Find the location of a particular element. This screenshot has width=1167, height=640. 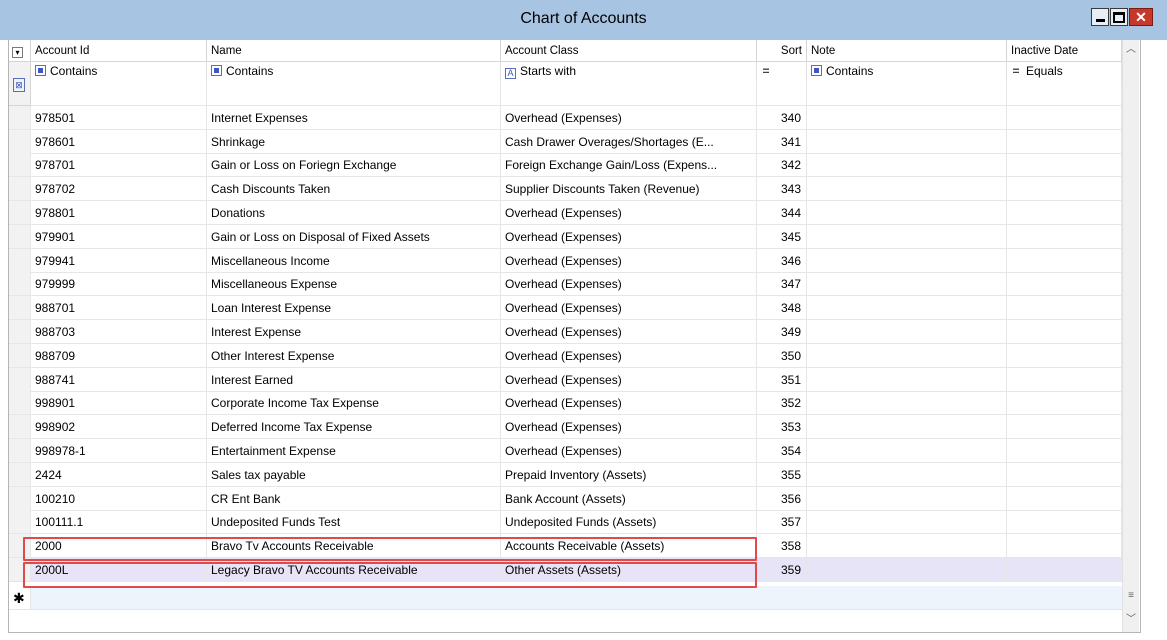

cell-sort: 343 is located at coordinates (782, 189).